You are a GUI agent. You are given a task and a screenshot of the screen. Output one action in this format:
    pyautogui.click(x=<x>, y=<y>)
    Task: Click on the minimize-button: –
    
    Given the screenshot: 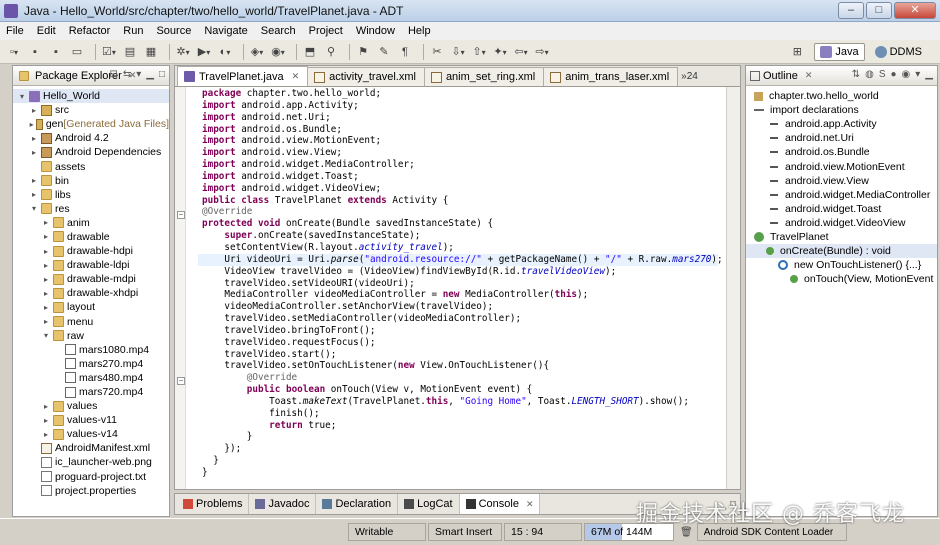 What is the action you would take?
    pyautogui.click(x=851, y=10)
    